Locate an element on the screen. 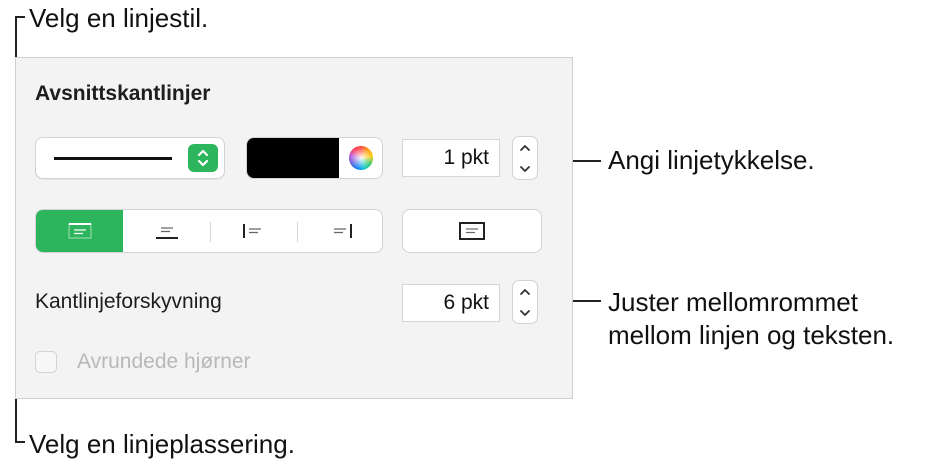 The height and width of the screenshot is (471, 934). callout-placement: Velg en linjeplassering. is located at coordinates (162, 444).